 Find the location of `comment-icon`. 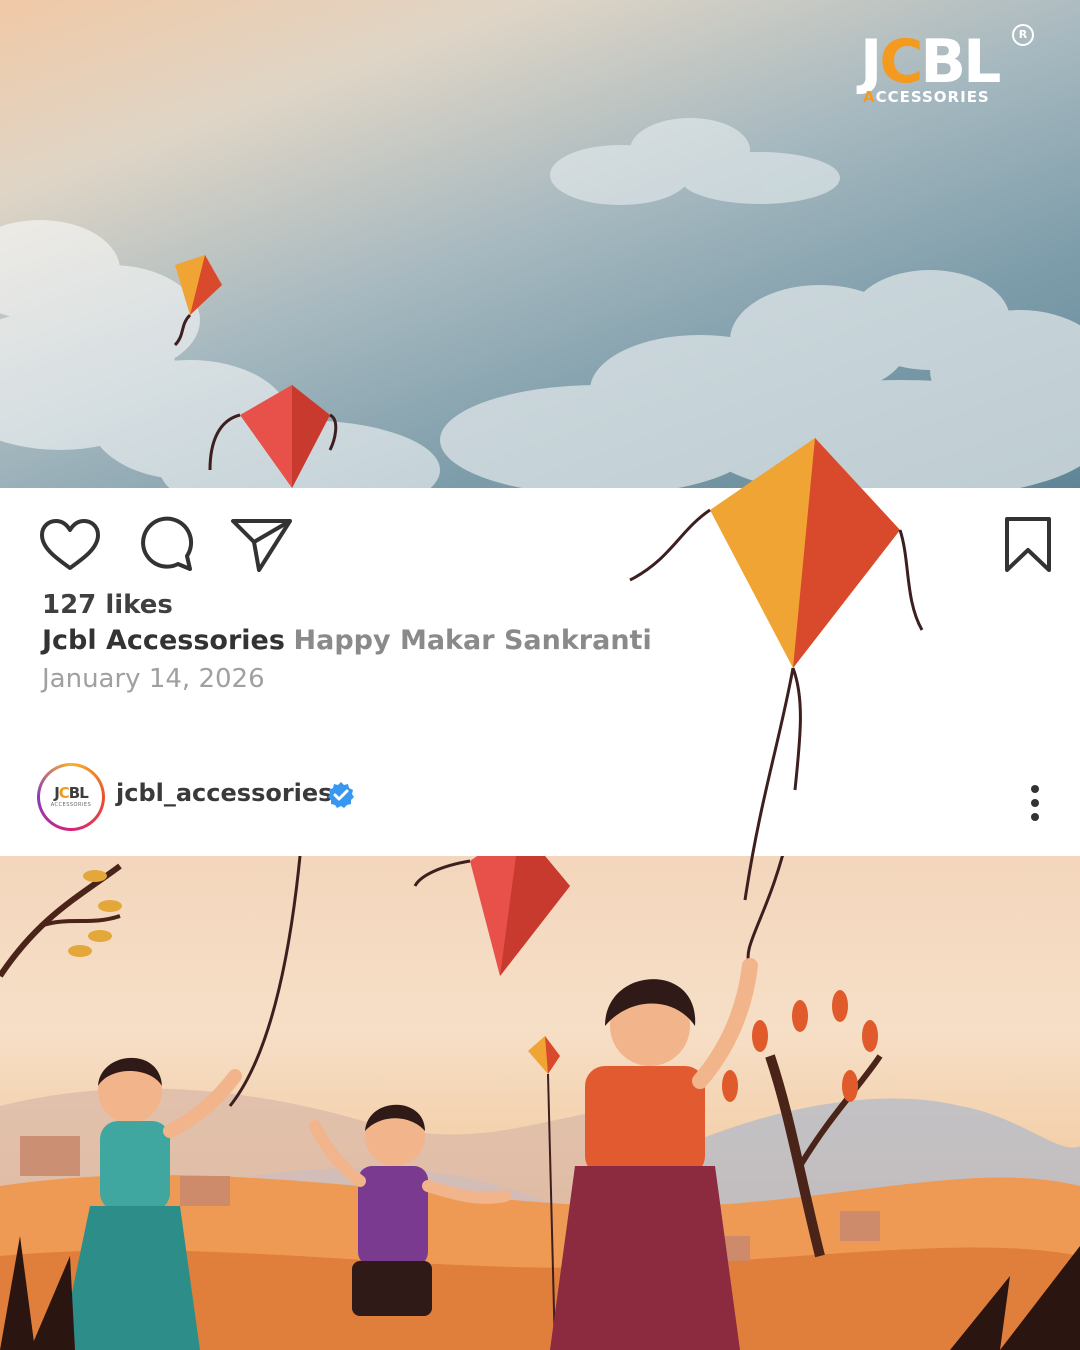

comment-icon is located at coordinates (166, 544).